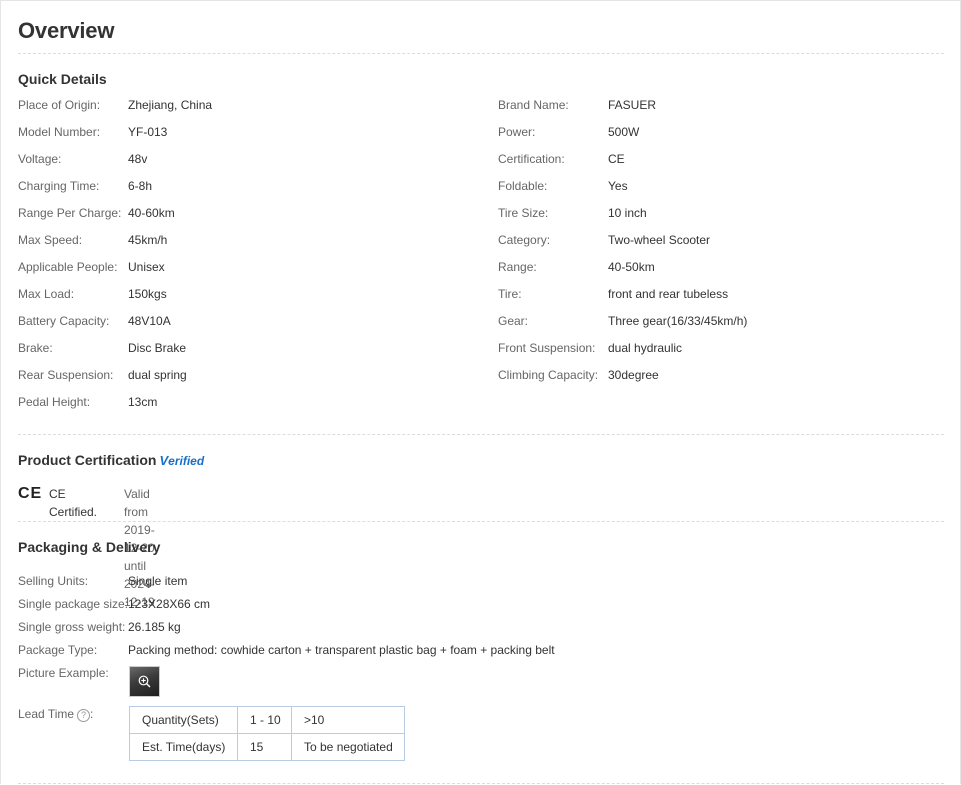 Image resolution: width=961 pixels, height=785 pixels. Describe the element at coordinates (158, 581) in the screenshot. I see `detail-value: Single item` at that location.